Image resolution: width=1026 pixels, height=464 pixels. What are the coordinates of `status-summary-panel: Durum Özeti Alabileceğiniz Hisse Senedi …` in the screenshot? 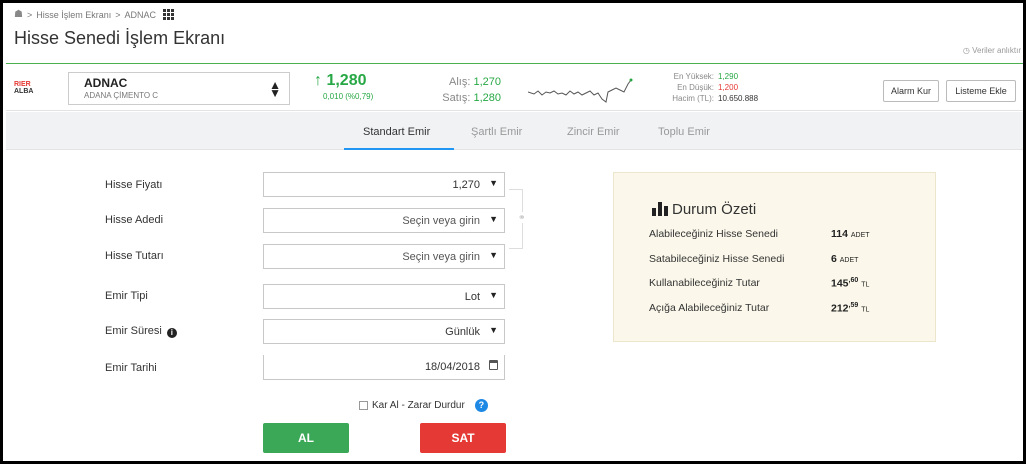 It's located at (774, 257).